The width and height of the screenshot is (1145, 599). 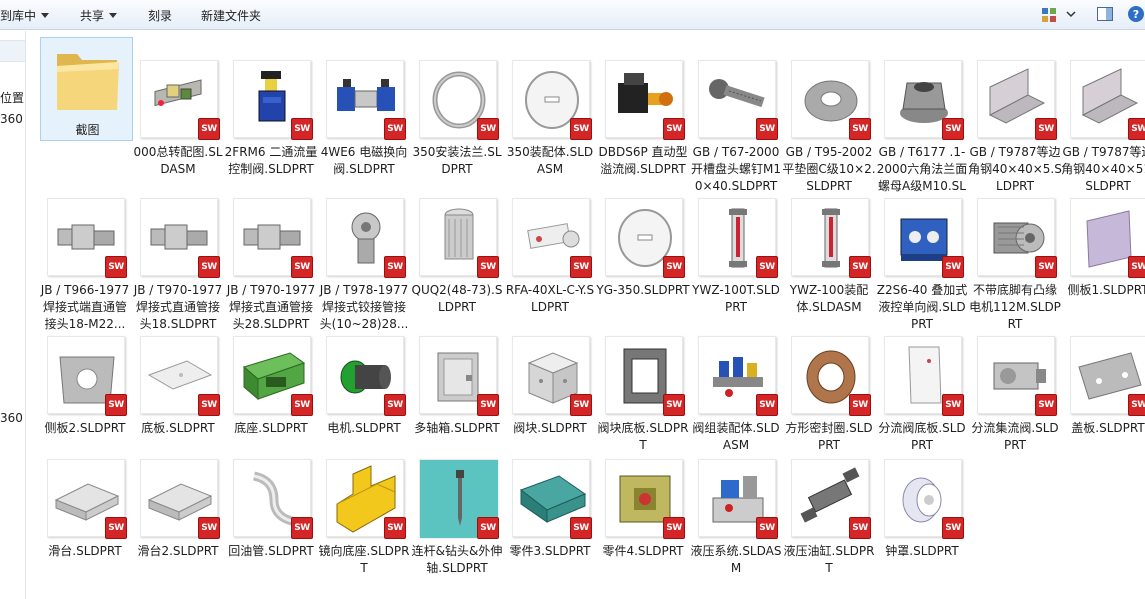 What do you see at coordinates (1105, 14) in the screenshot?
I see `preview-pane-icon` at bounding box center [1105, 14].